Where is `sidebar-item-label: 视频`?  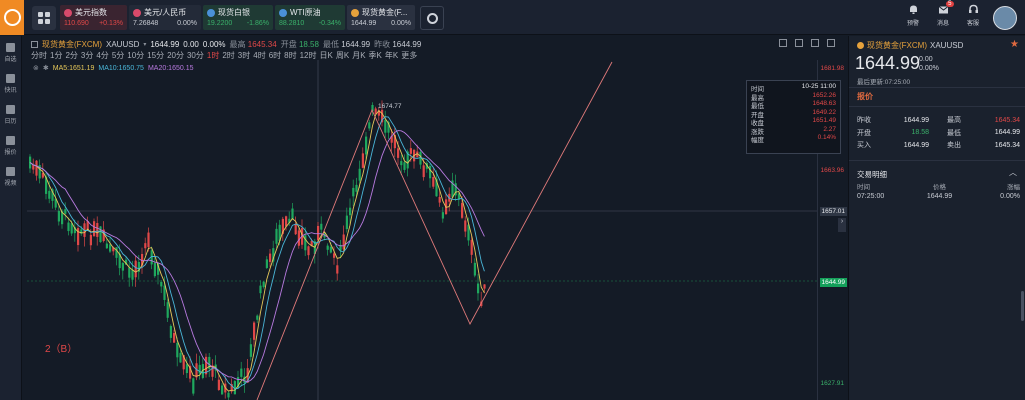 sidebar-item-label: 视频 is located at coordinates (10, 184).